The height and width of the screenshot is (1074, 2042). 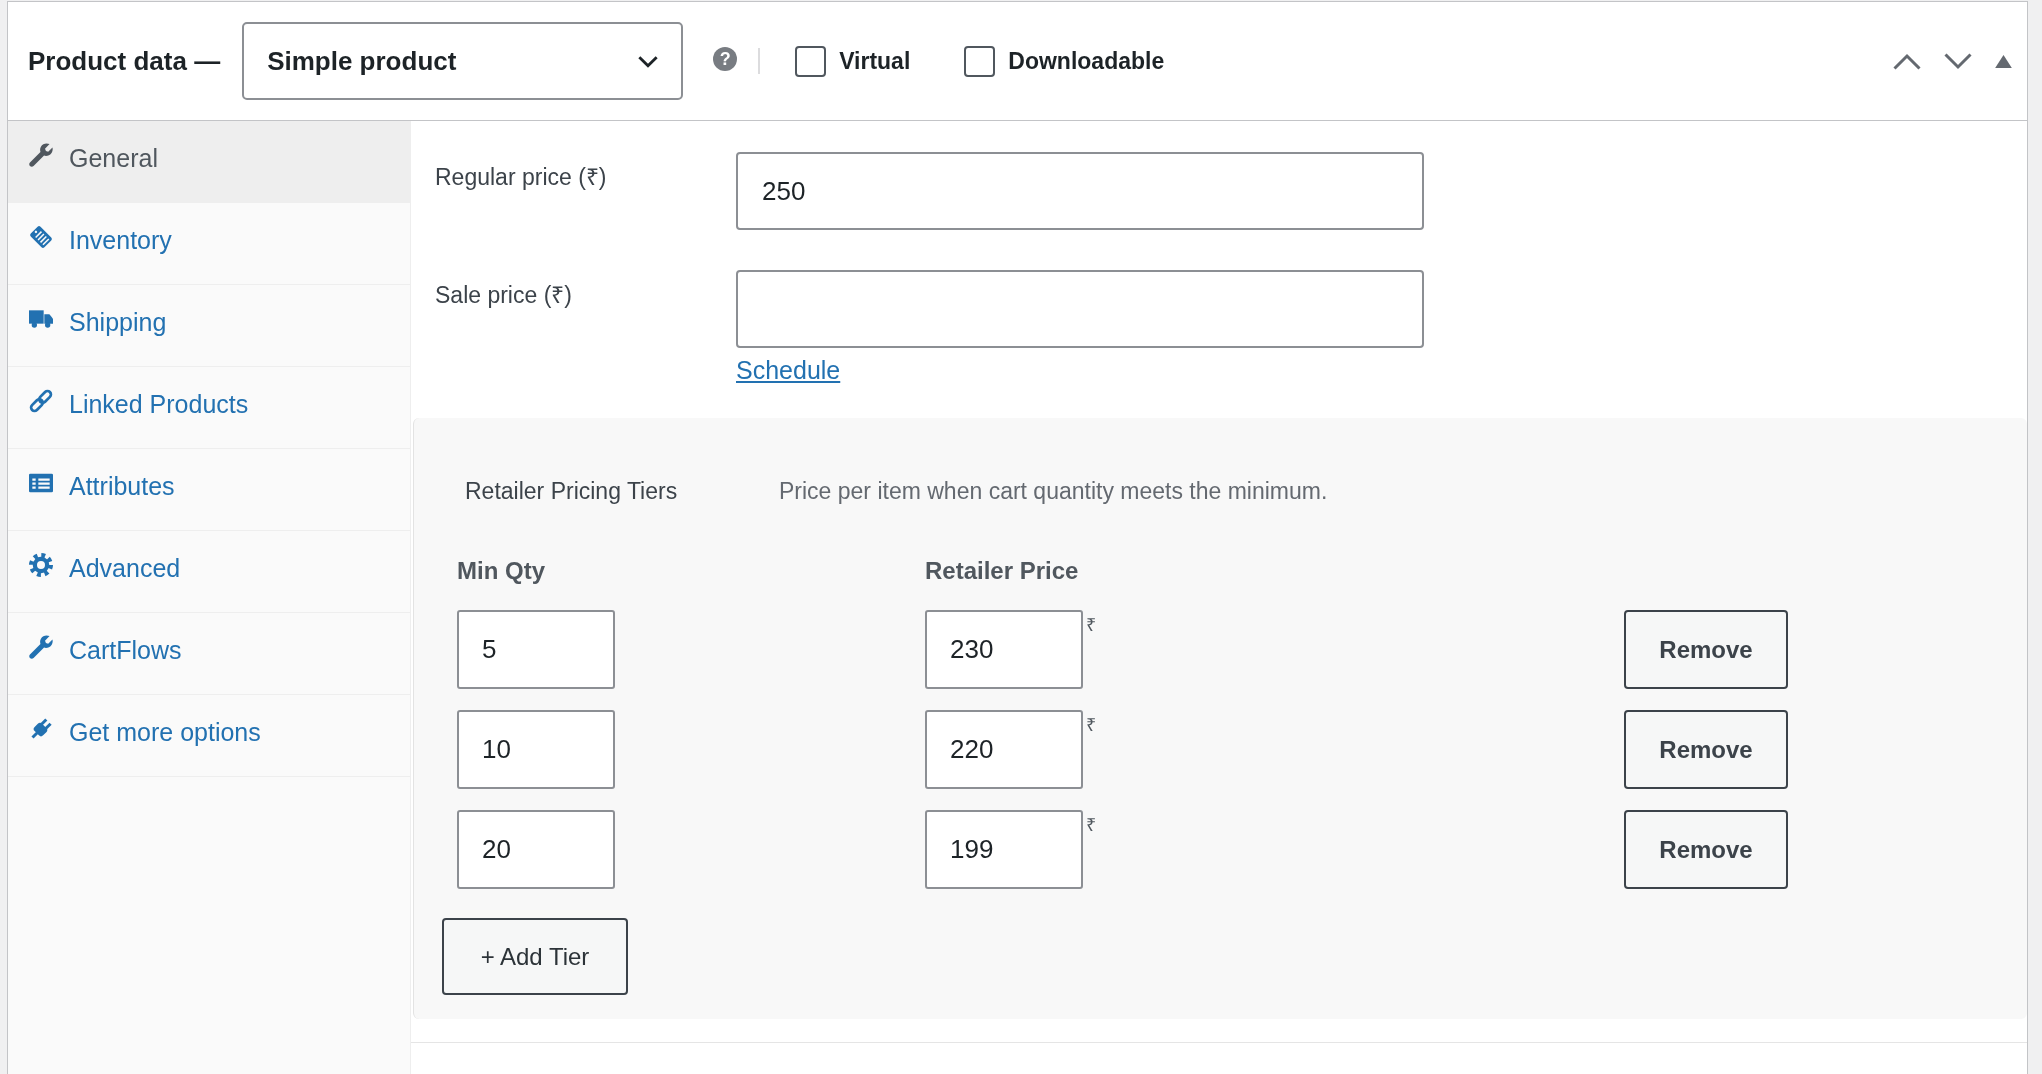 What do you see at coordinates (2003, 61) in the screenshot?
I see `triangle-up-icon` at bounding box center [2003, 61].